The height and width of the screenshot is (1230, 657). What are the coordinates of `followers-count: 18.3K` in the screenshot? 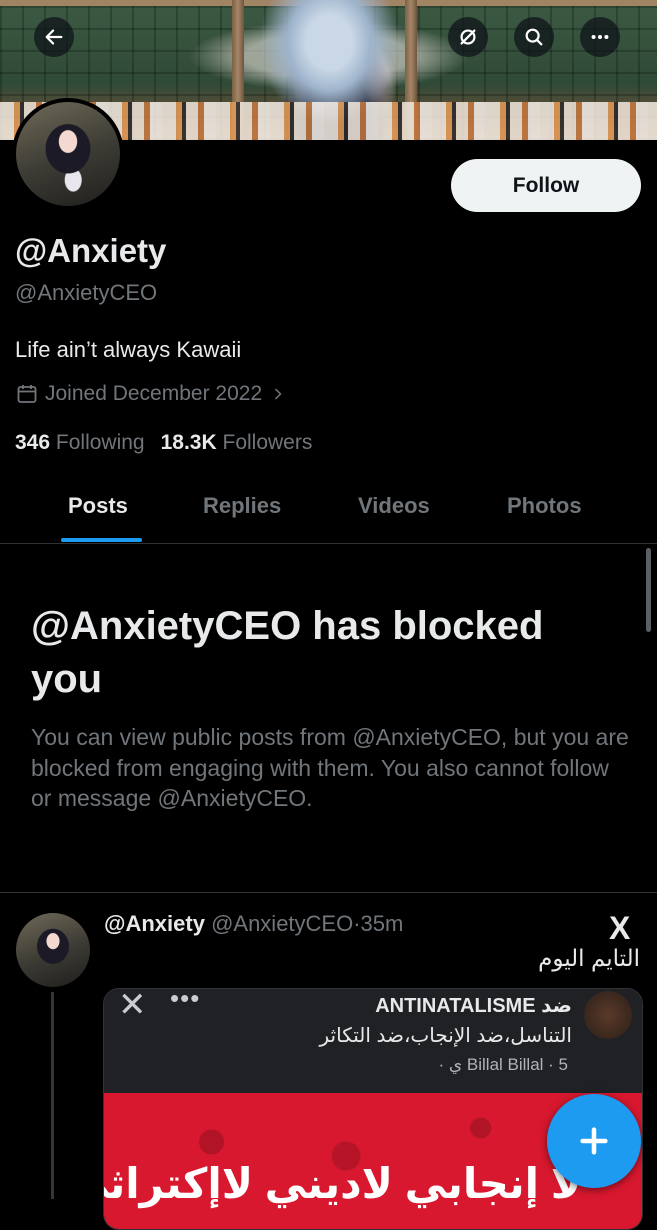 It's located at (188, 442).